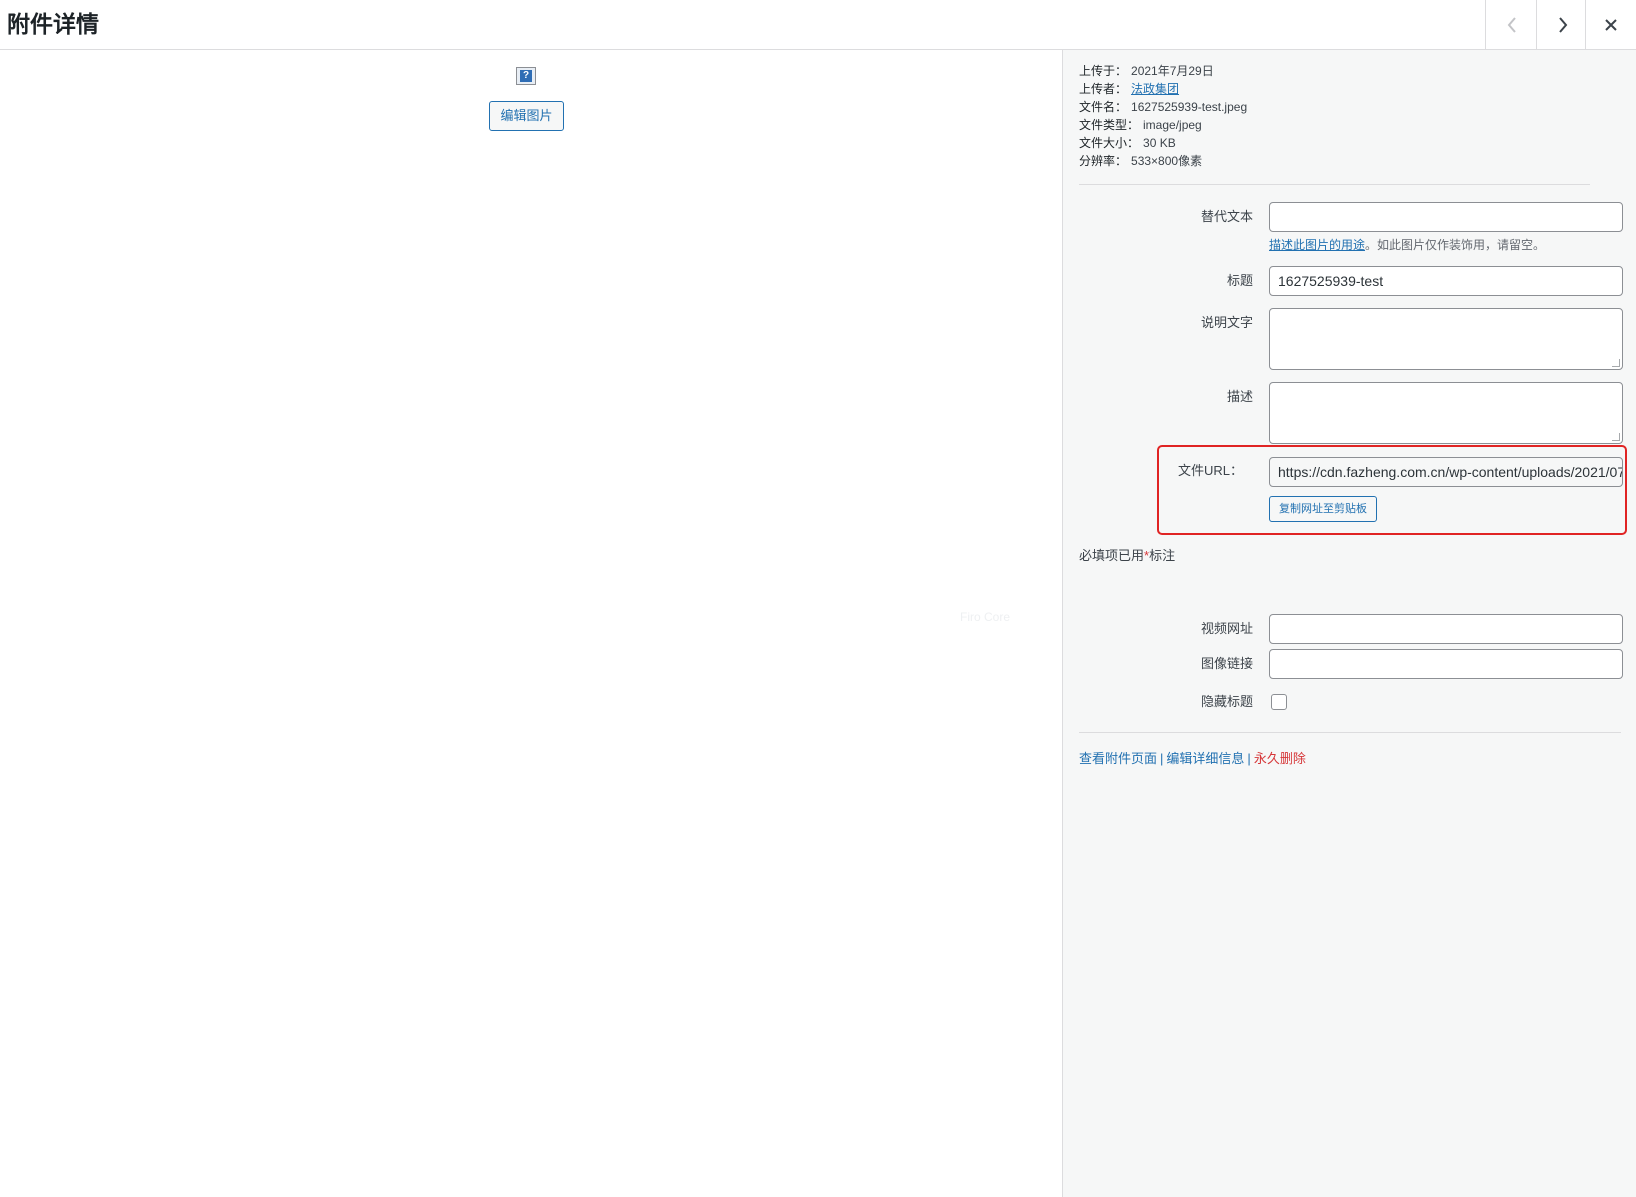 The image size is (1636, 1197). I want to click on title-label: 标题, so click(1239, 280).